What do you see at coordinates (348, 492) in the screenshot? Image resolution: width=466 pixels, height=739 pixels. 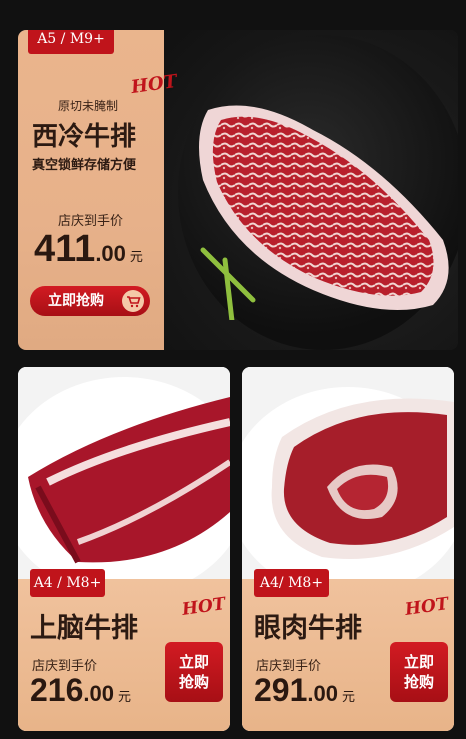 I see `ribeye-steak-image` at bounding box center [348, 492].